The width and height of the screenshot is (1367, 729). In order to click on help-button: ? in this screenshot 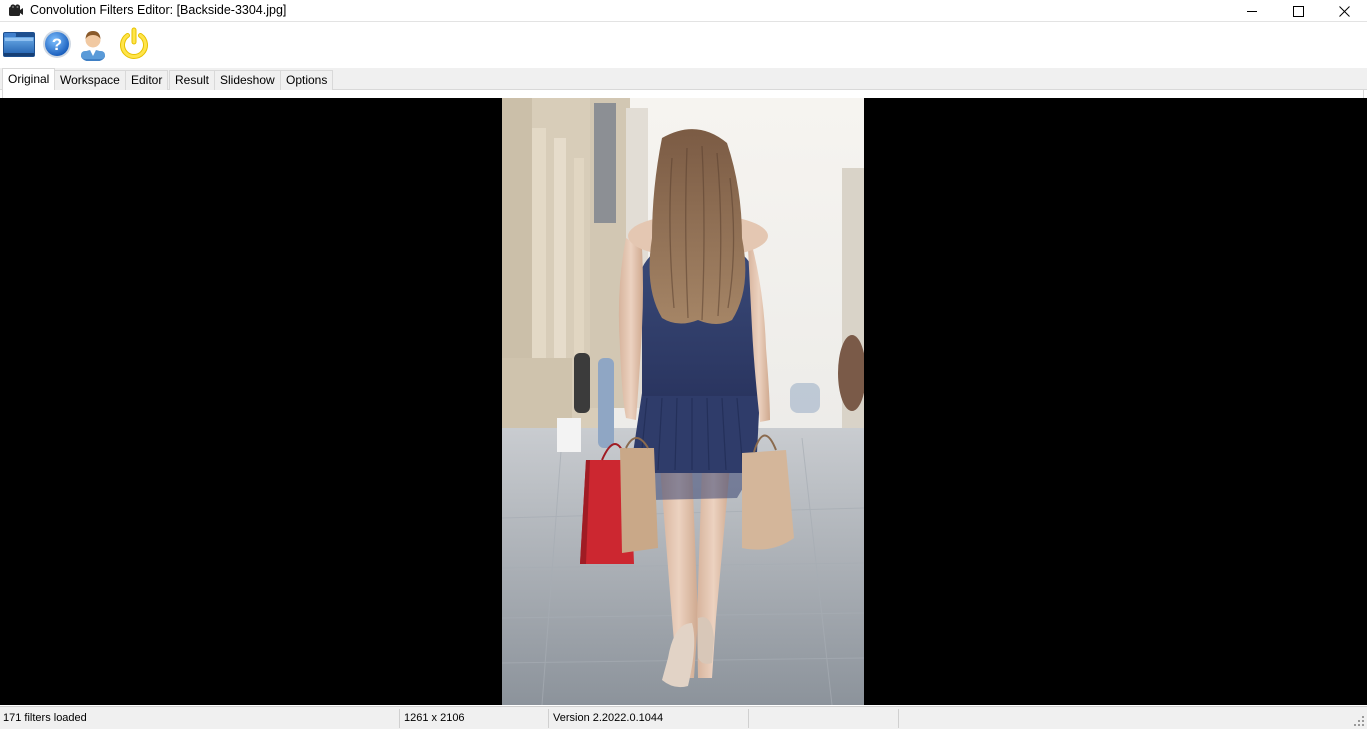, I will do `click(57, 44)`.